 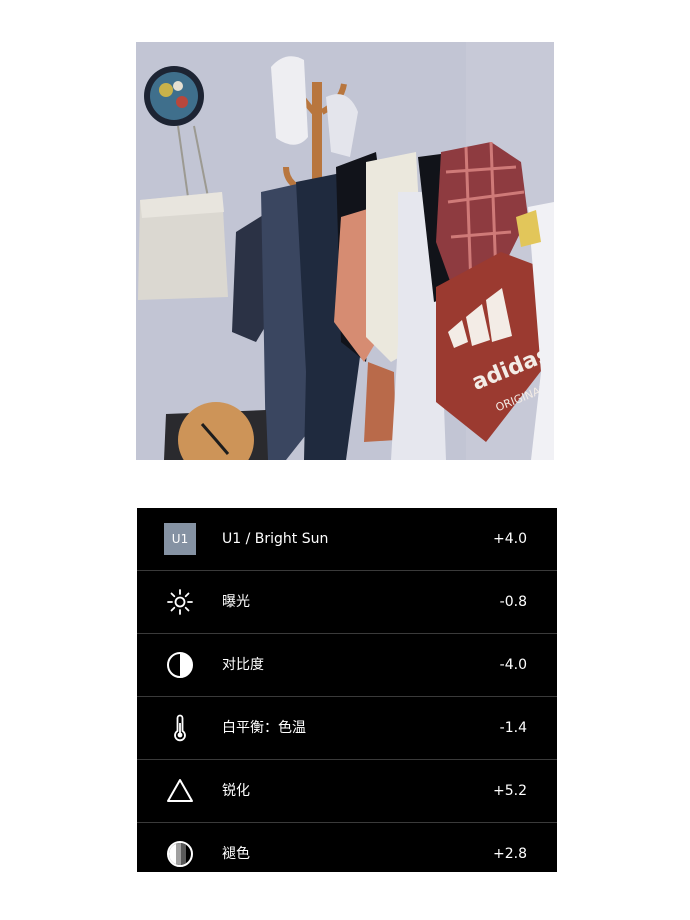 What do you see at coordinates (513, 665) in the screenshot?
I see `adjustment-value: -4.0` at bounding box center [513, 665].